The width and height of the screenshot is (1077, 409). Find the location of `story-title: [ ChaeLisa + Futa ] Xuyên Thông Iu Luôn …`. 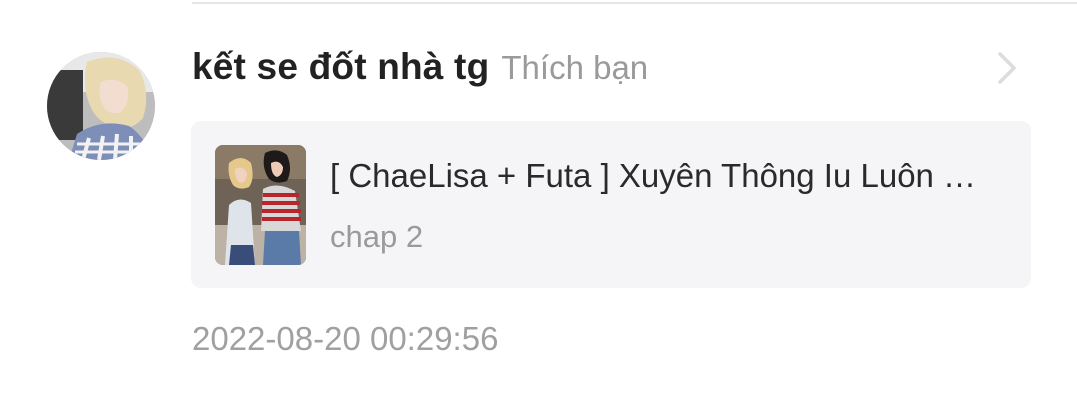

story-title: [ ChaeLisa + Futa ] Xuyên Thông Iu Luôn … is located at coordinates (670, 176).